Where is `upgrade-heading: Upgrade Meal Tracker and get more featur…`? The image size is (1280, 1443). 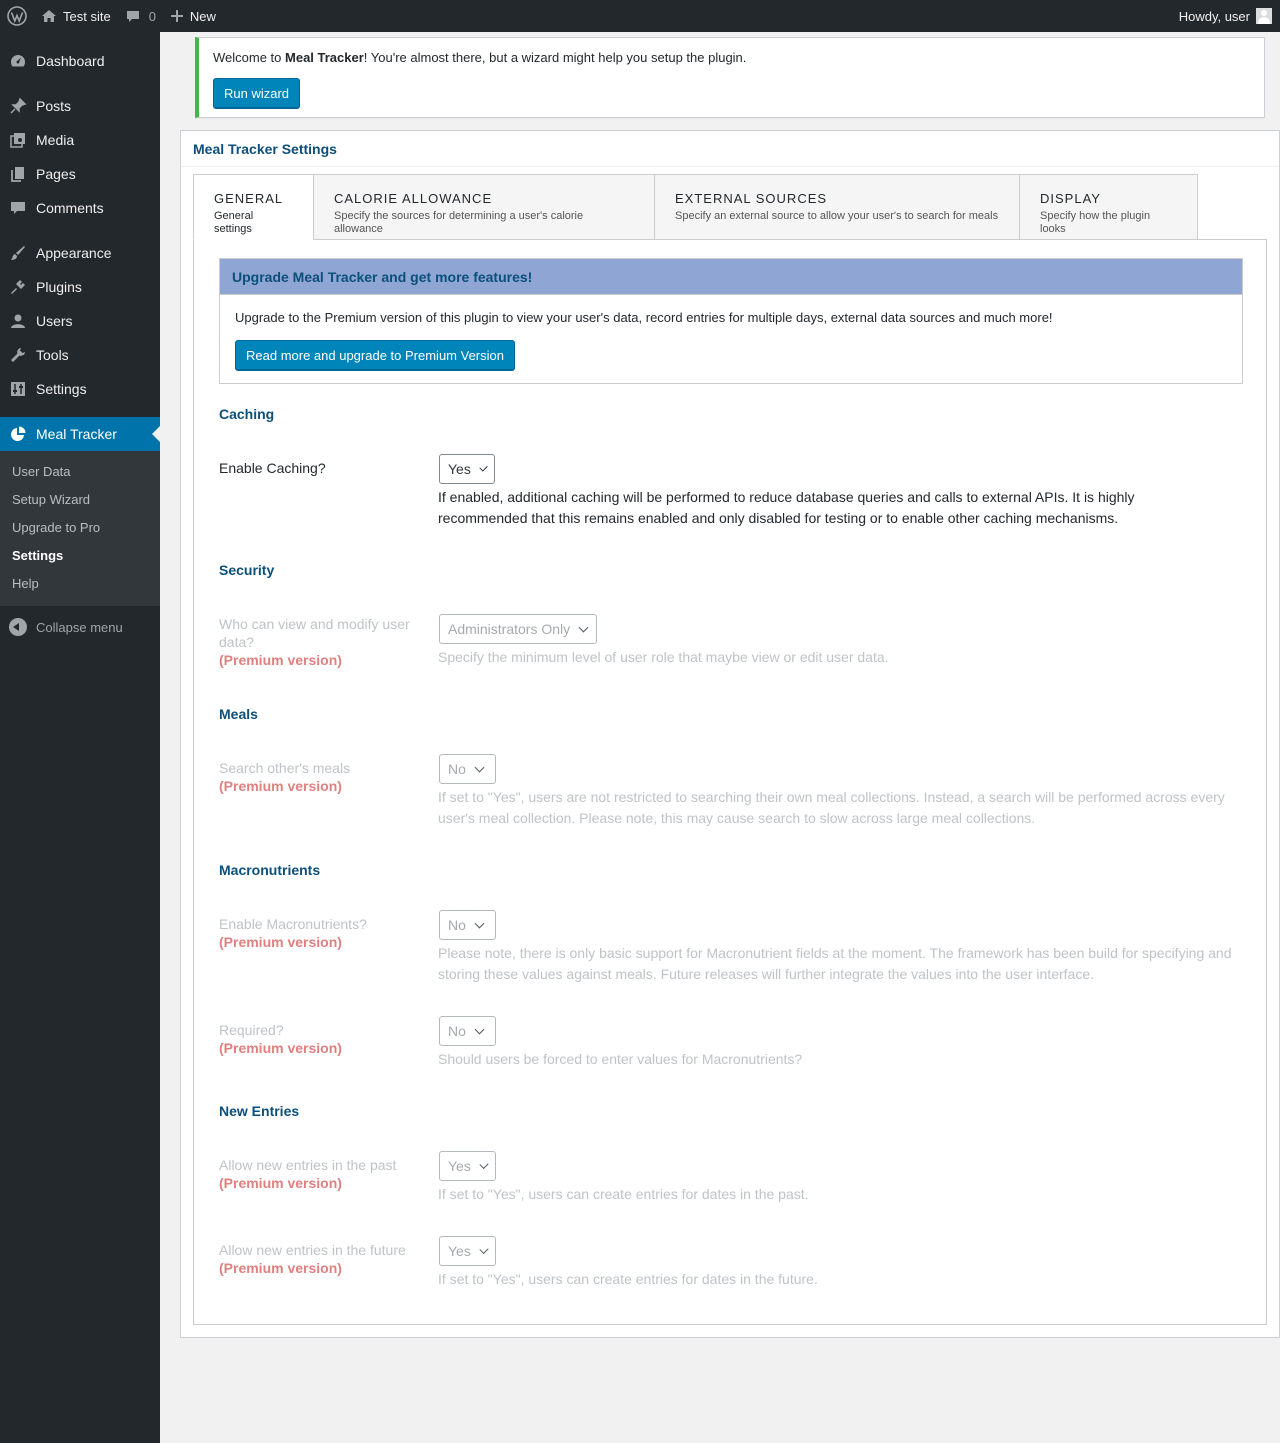
upgrade-heading: Upgrade Meal Tracker and get more featur… is located at coordinates (731, 277).